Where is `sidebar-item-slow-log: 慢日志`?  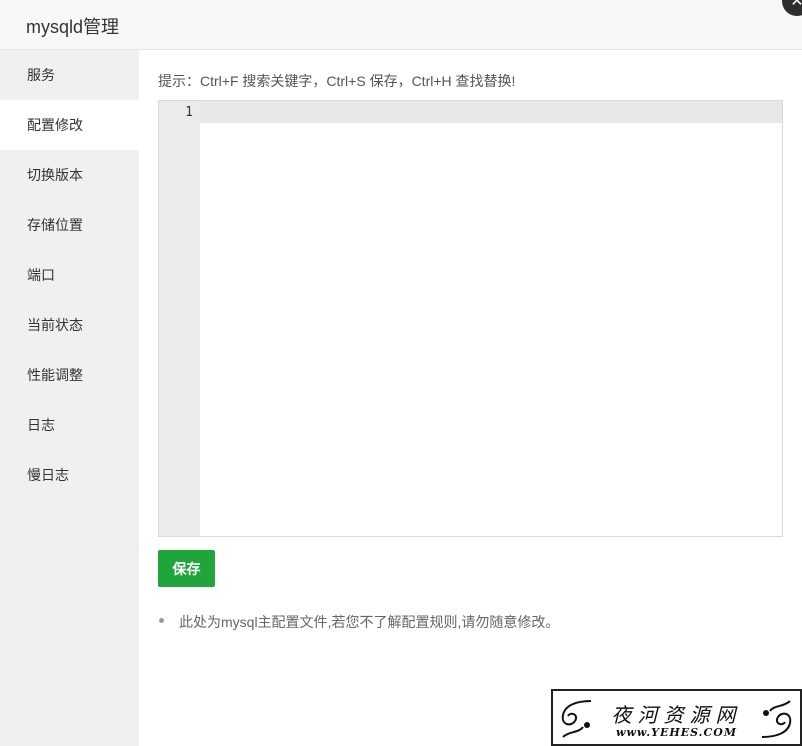
sidebar-item-slow-log: 慢日志 is located at coordinates (69, 475).